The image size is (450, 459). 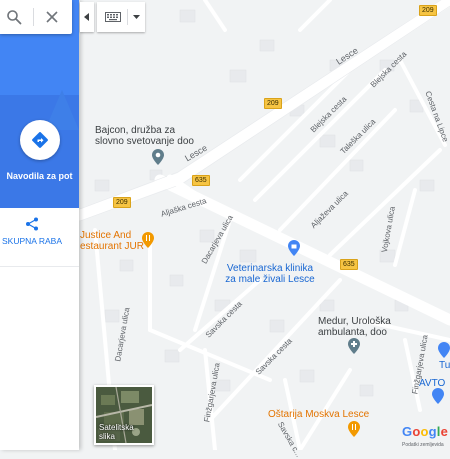 What do you see at coordinates (407, 431) in the screenshot?
I see `google-logo-letter: G` at bounding box center [407, 431].